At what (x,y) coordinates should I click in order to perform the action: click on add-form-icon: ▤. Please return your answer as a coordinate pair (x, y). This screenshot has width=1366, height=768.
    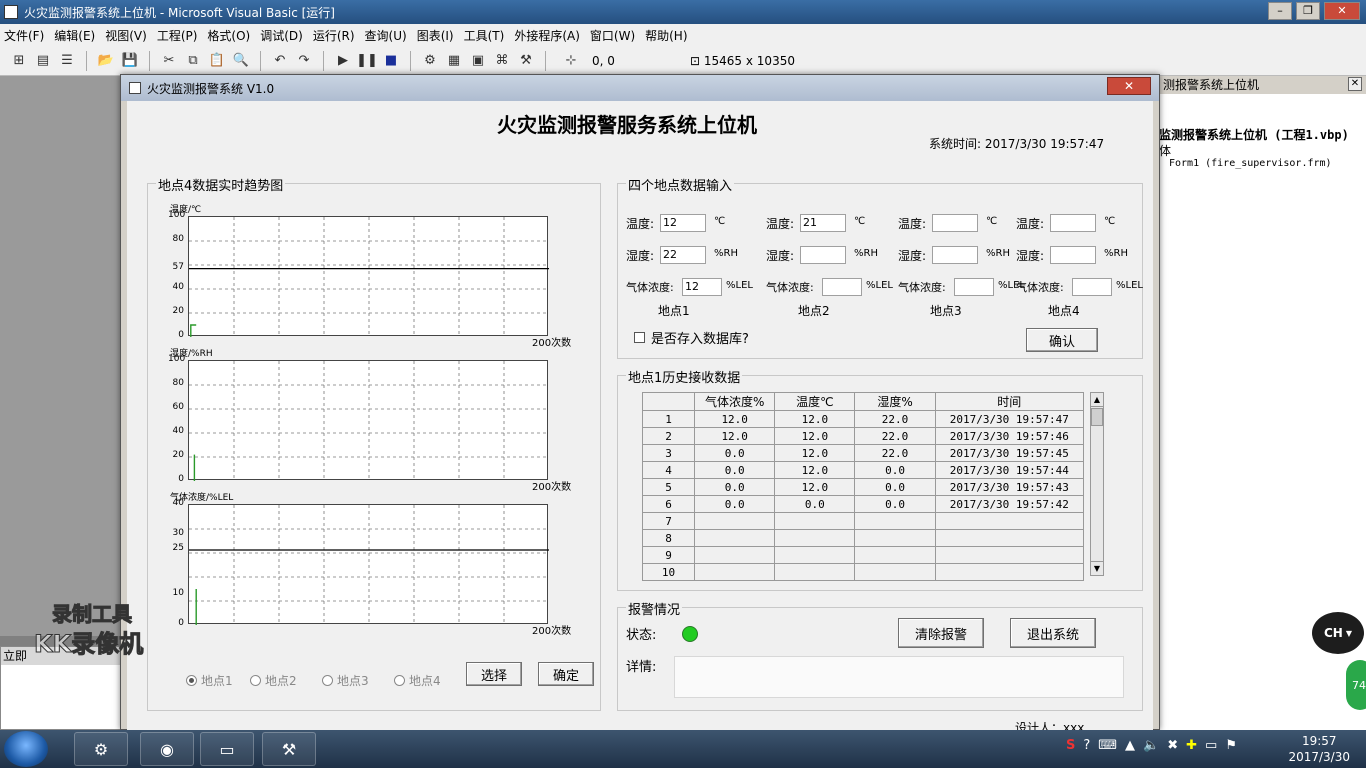
    Looking at the image, I should click on (43, 61).